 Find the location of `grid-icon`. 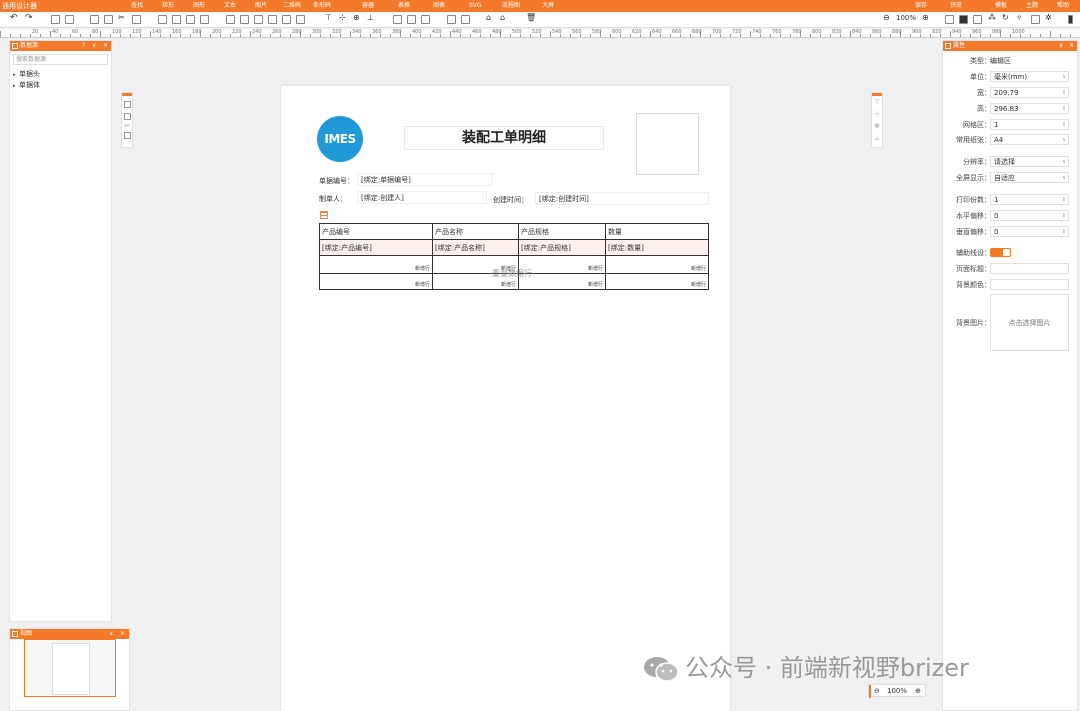

grid-icon is located at coordinates (963, 19).